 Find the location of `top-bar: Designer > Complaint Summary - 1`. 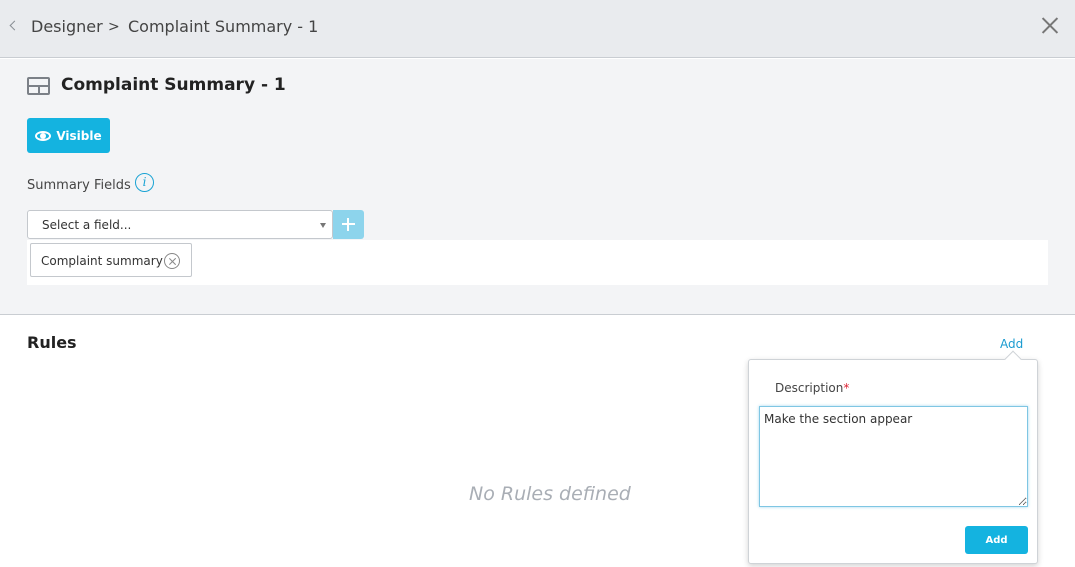

top-bar: Designer > Complaint Summary - 1 is located at coordinates (537, 29).